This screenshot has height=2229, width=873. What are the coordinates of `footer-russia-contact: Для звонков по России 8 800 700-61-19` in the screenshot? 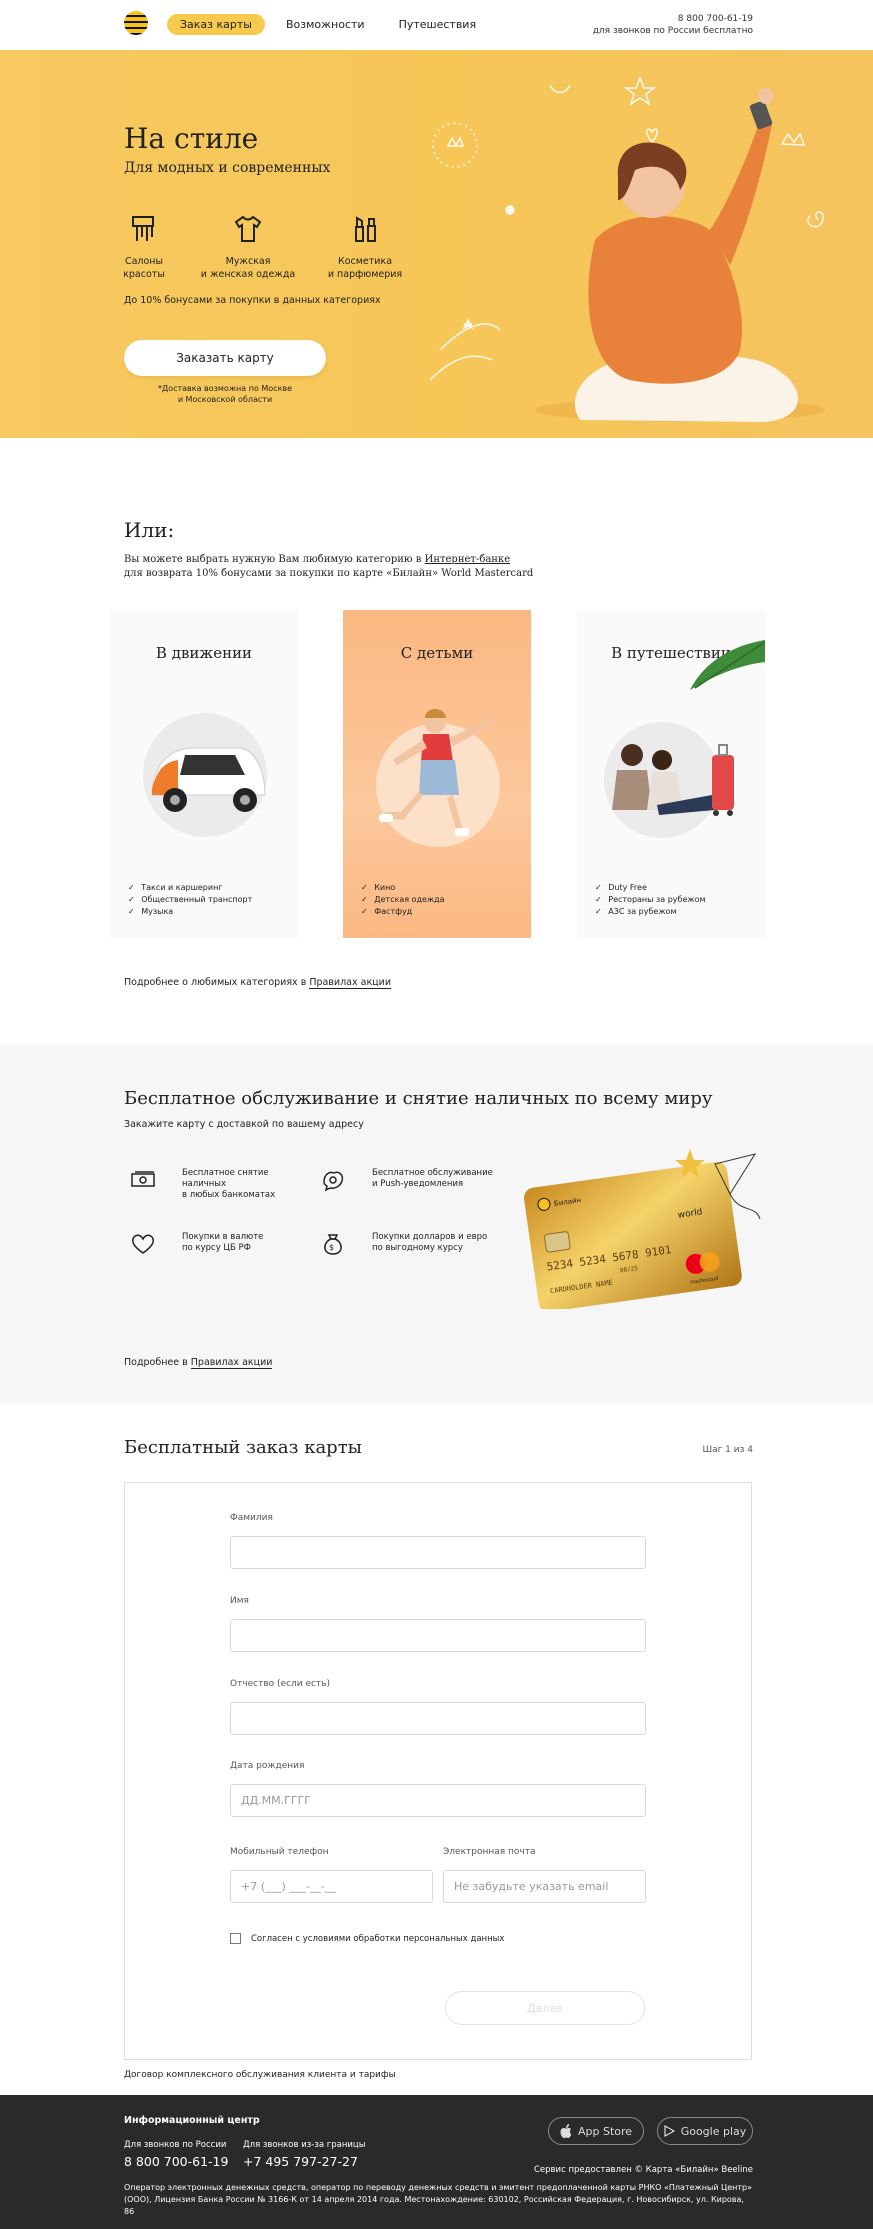 It's located at (176, 2154).